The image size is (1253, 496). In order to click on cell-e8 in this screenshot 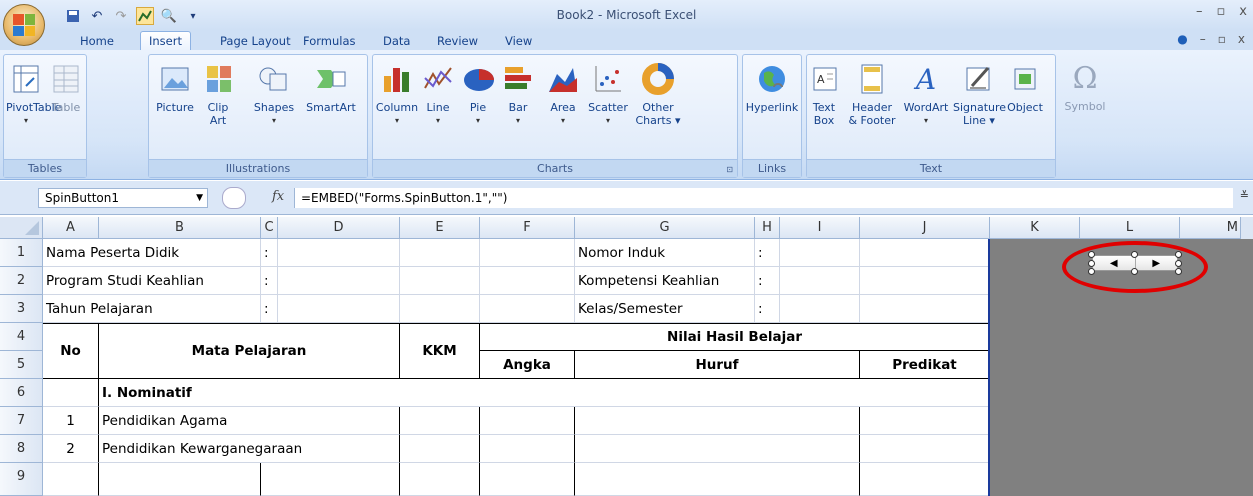, I will do `click(440, 449)`.